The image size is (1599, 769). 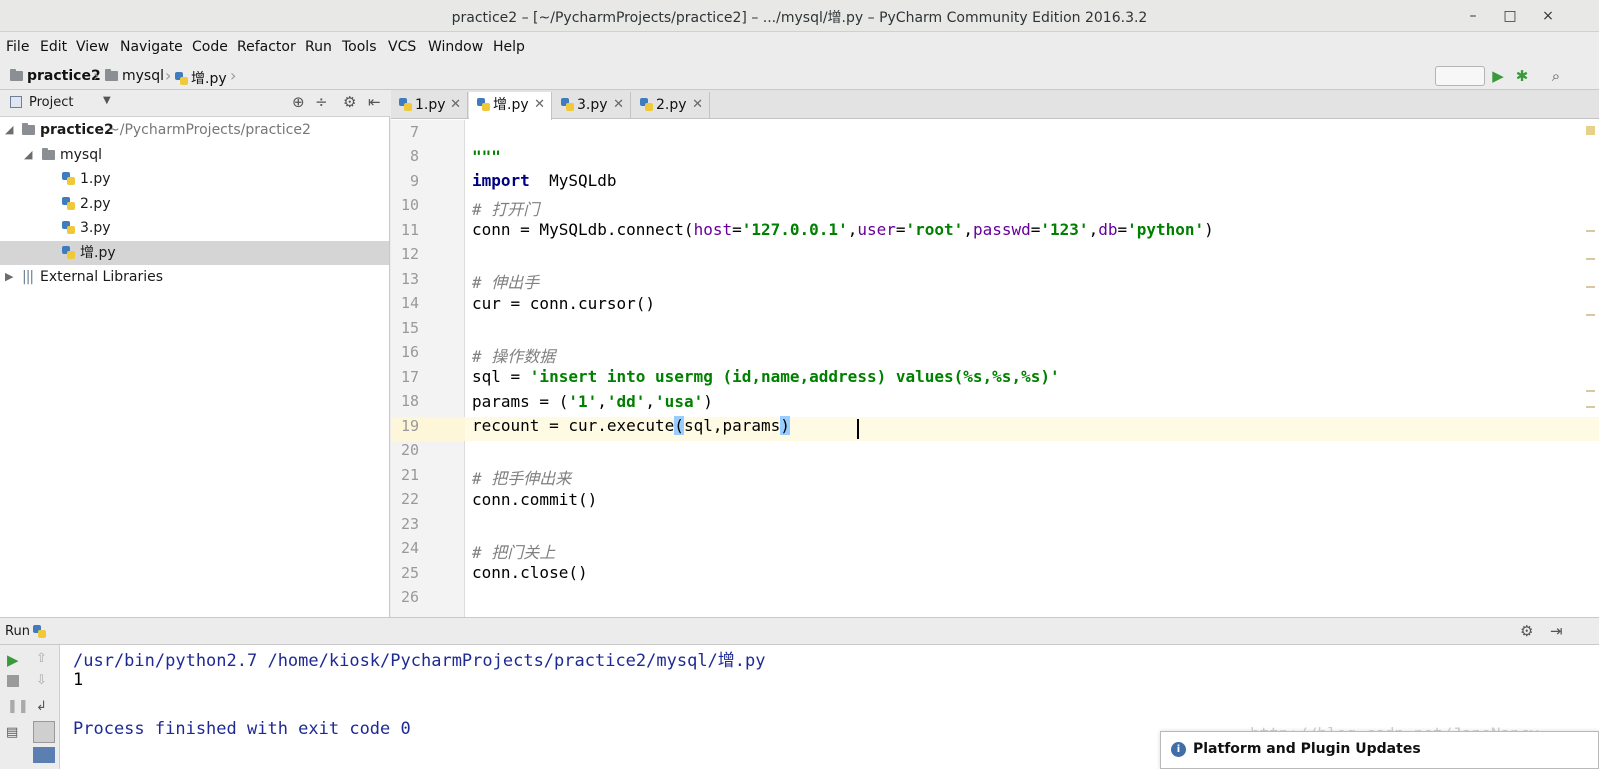 I want to click on line-number: 15, so click(x=409, y=328).